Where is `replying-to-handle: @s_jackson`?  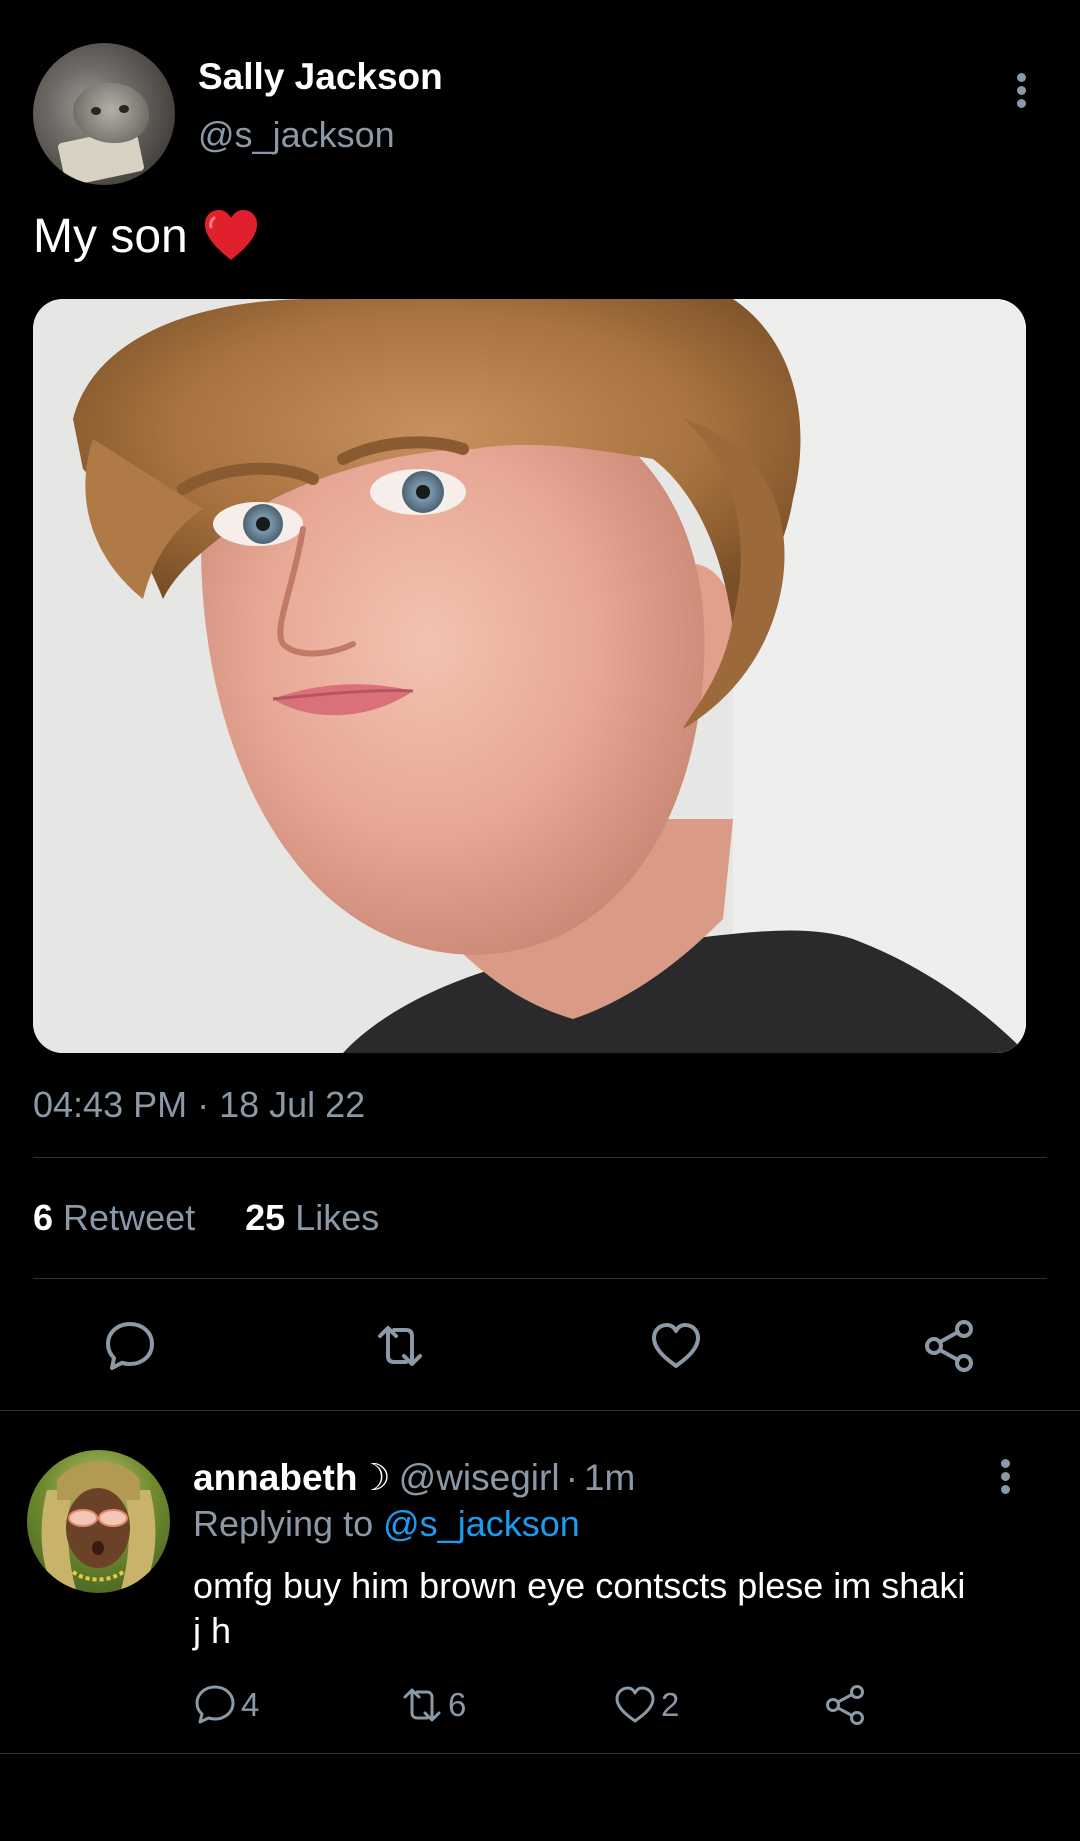
replying-to-handle: @s_jackson is located at coordinates (481, 1523).